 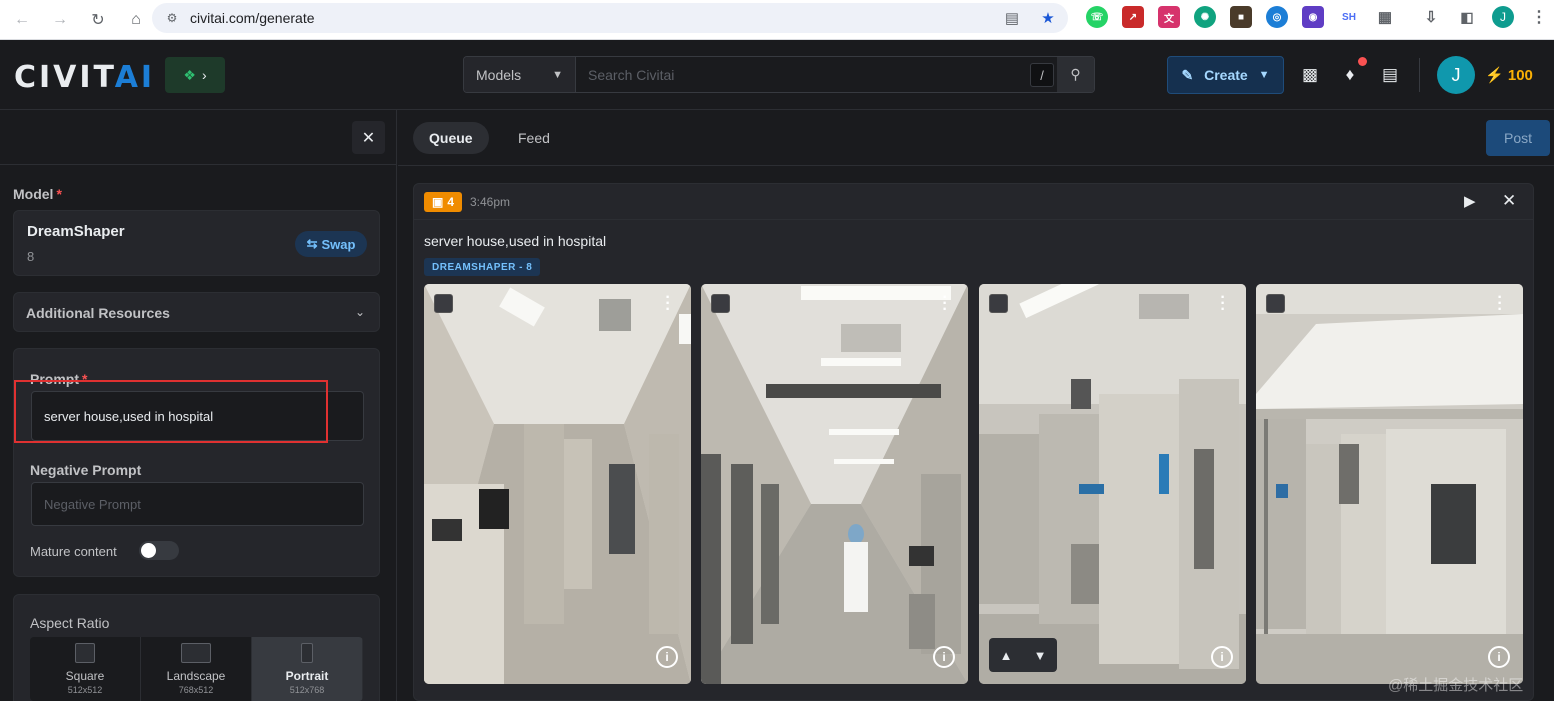 I want to click on swap-model-button: ⇆ Swap, so click(x=331, y=244).